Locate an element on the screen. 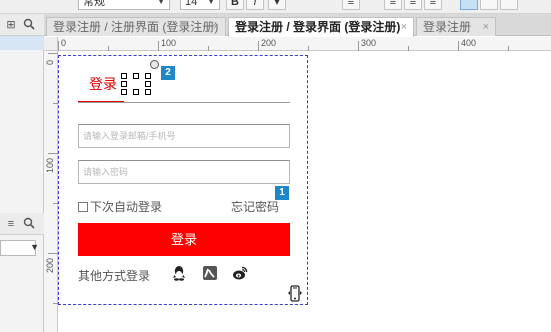 The width and height of the screenshot is (551, 332). ruler-label: 400 is located at coordinates (469, 43).